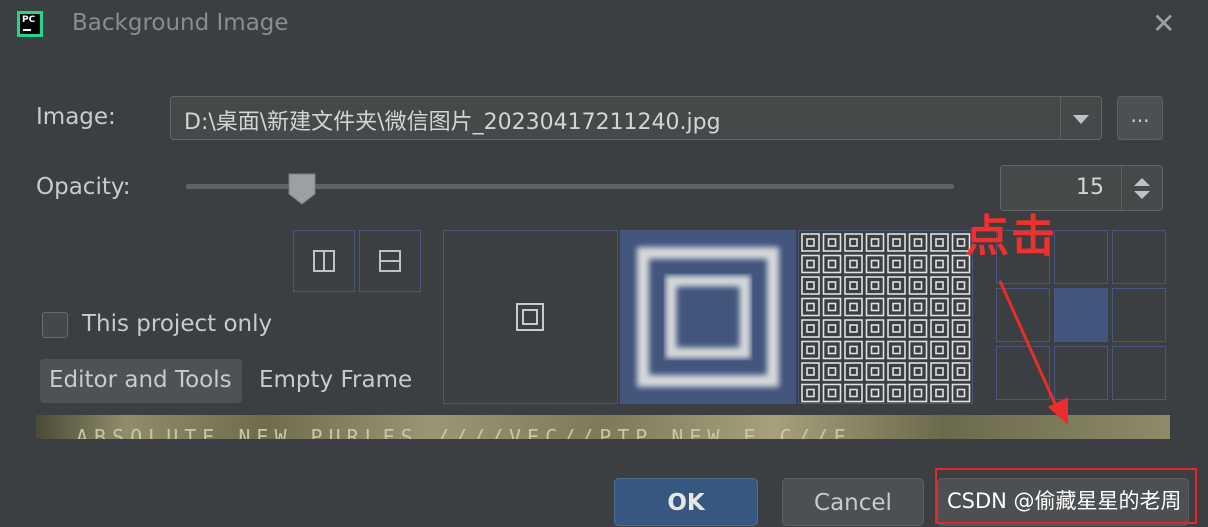 This screenshot has width=1208, height=527. I want to click on image-path-combobox: D:\桌面\新建文件夹\微信图片_20230417211240.jpg, so click(636, 118).